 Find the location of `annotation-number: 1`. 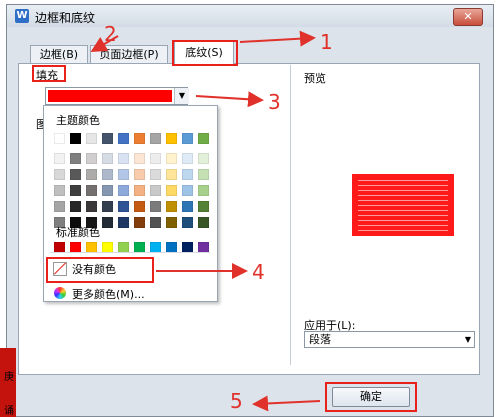

annotation-number: 1 is located at coordinates (326, 42).